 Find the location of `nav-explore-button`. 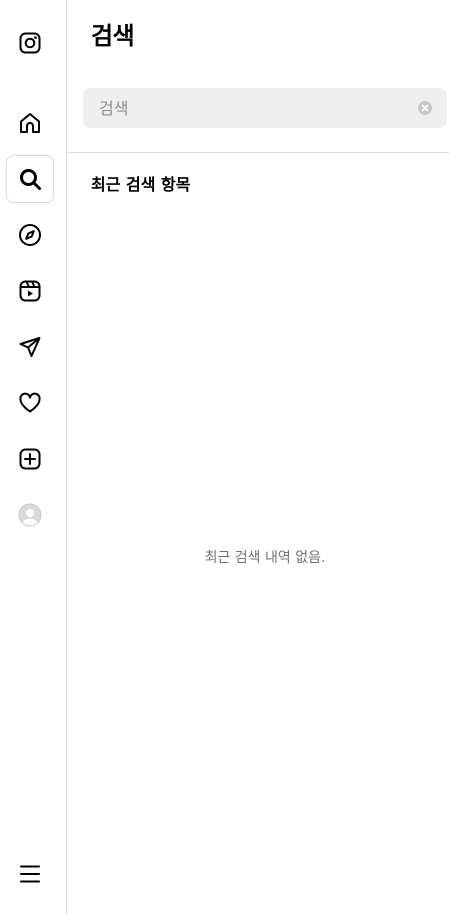

nav-explore-button is located at coordinates (30, 235).